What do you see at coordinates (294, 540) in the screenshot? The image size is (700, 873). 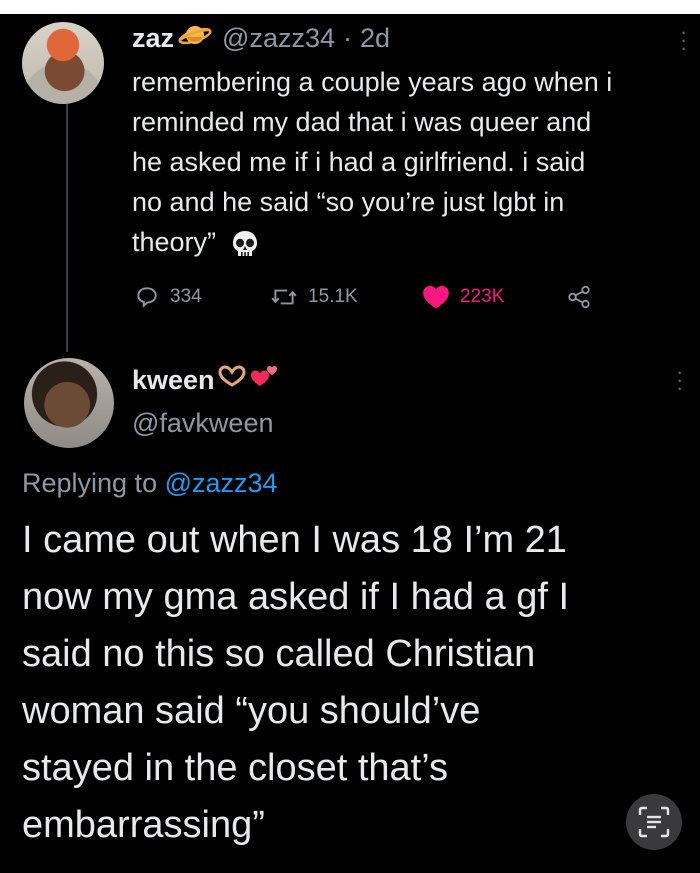 I see `tweet-line: I came out when I was 18 I’m 21` at bounding box center [294, 540].